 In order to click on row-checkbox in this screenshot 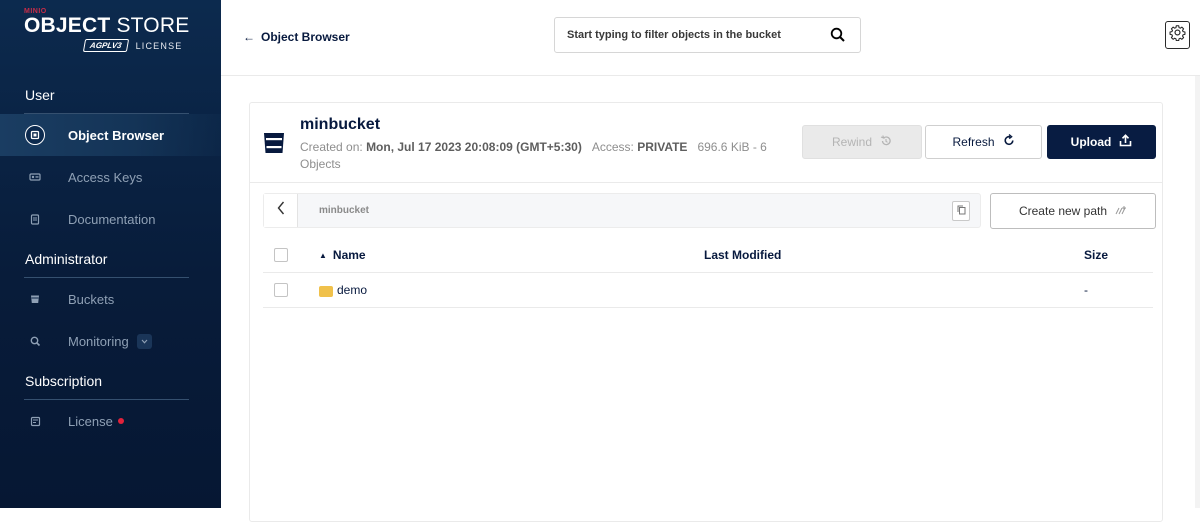, I will do `click(281, 290)`.